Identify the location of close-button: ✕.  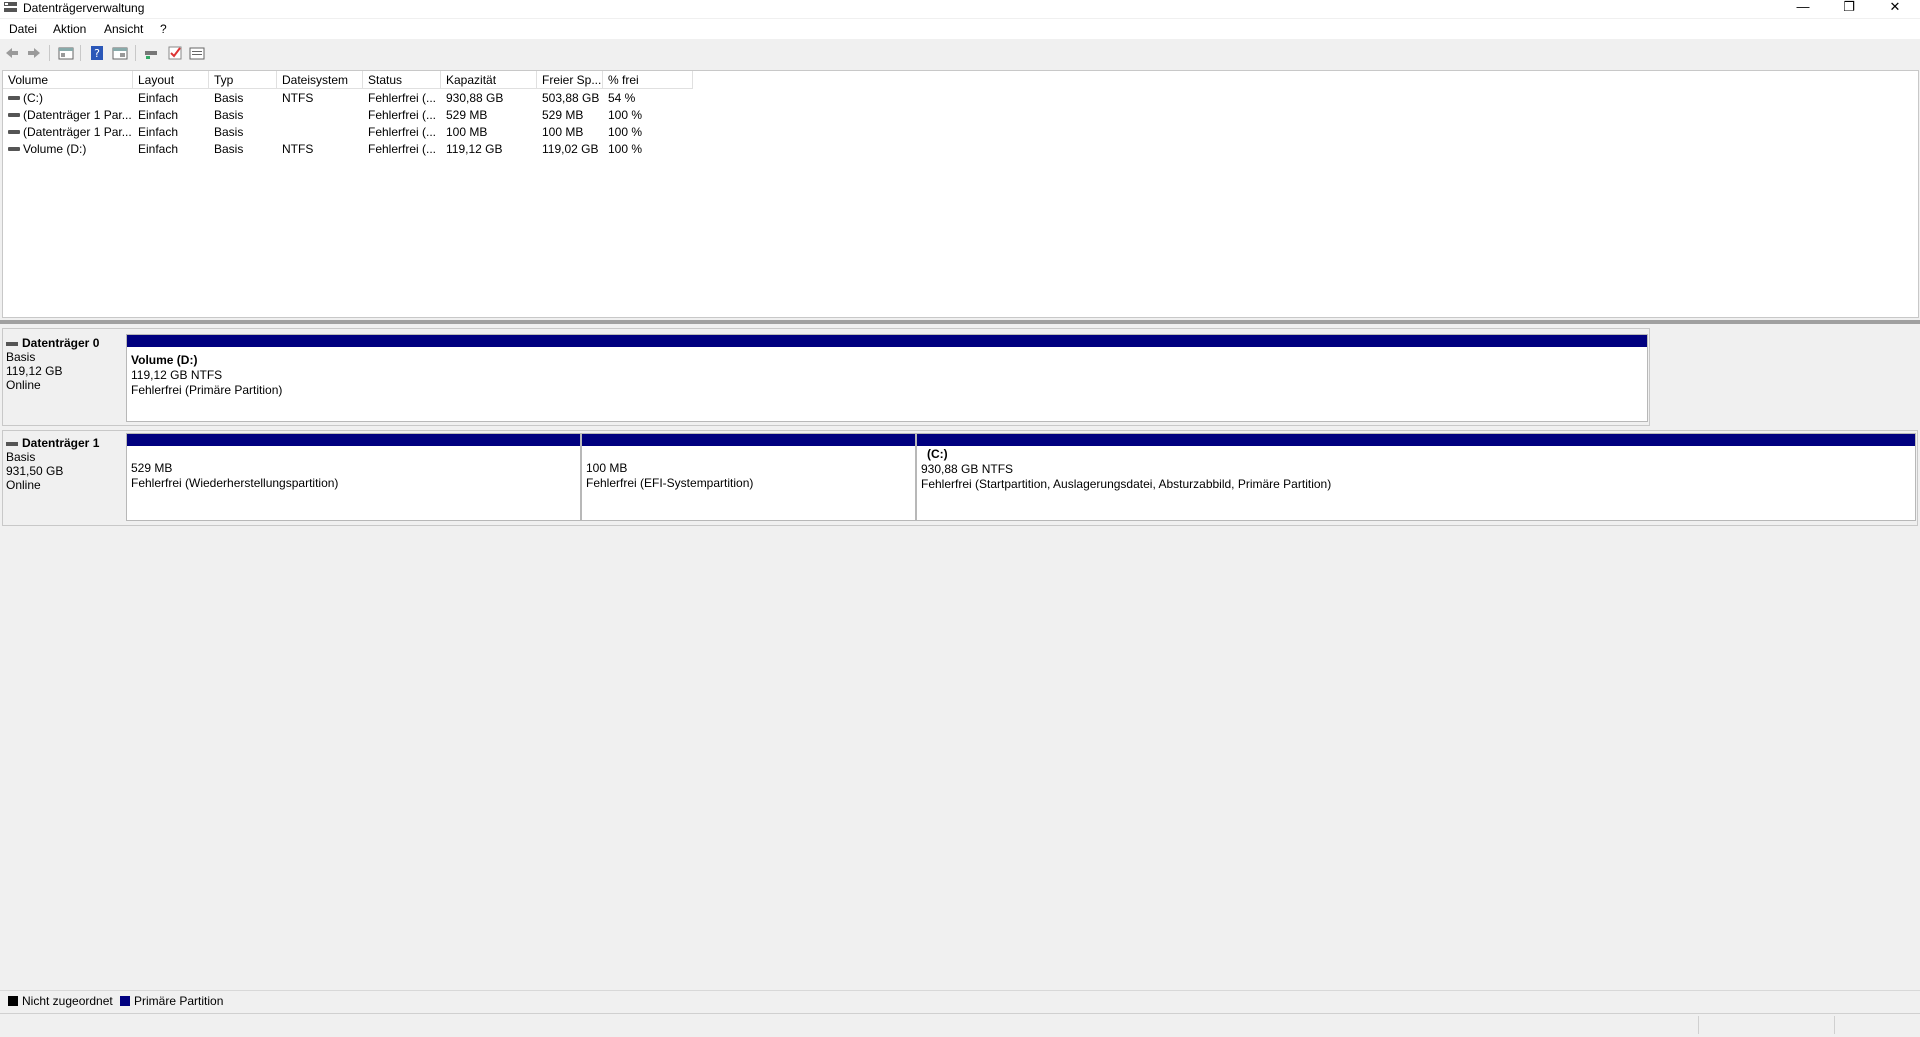
(1895, 8).